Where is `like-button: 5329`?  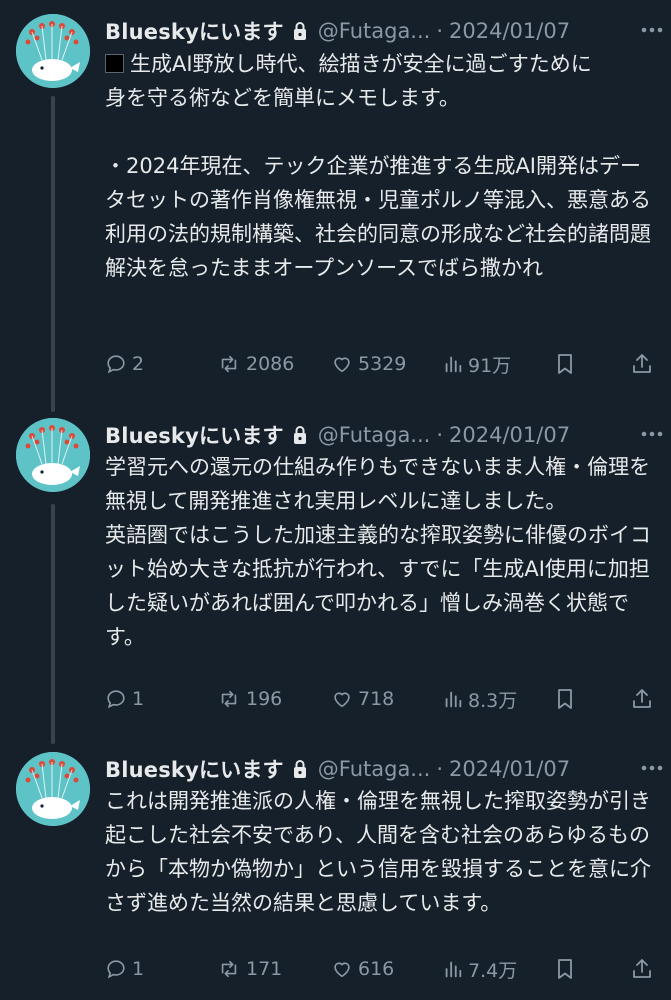 like-button: 5329 is located at coordinates (368, 364).